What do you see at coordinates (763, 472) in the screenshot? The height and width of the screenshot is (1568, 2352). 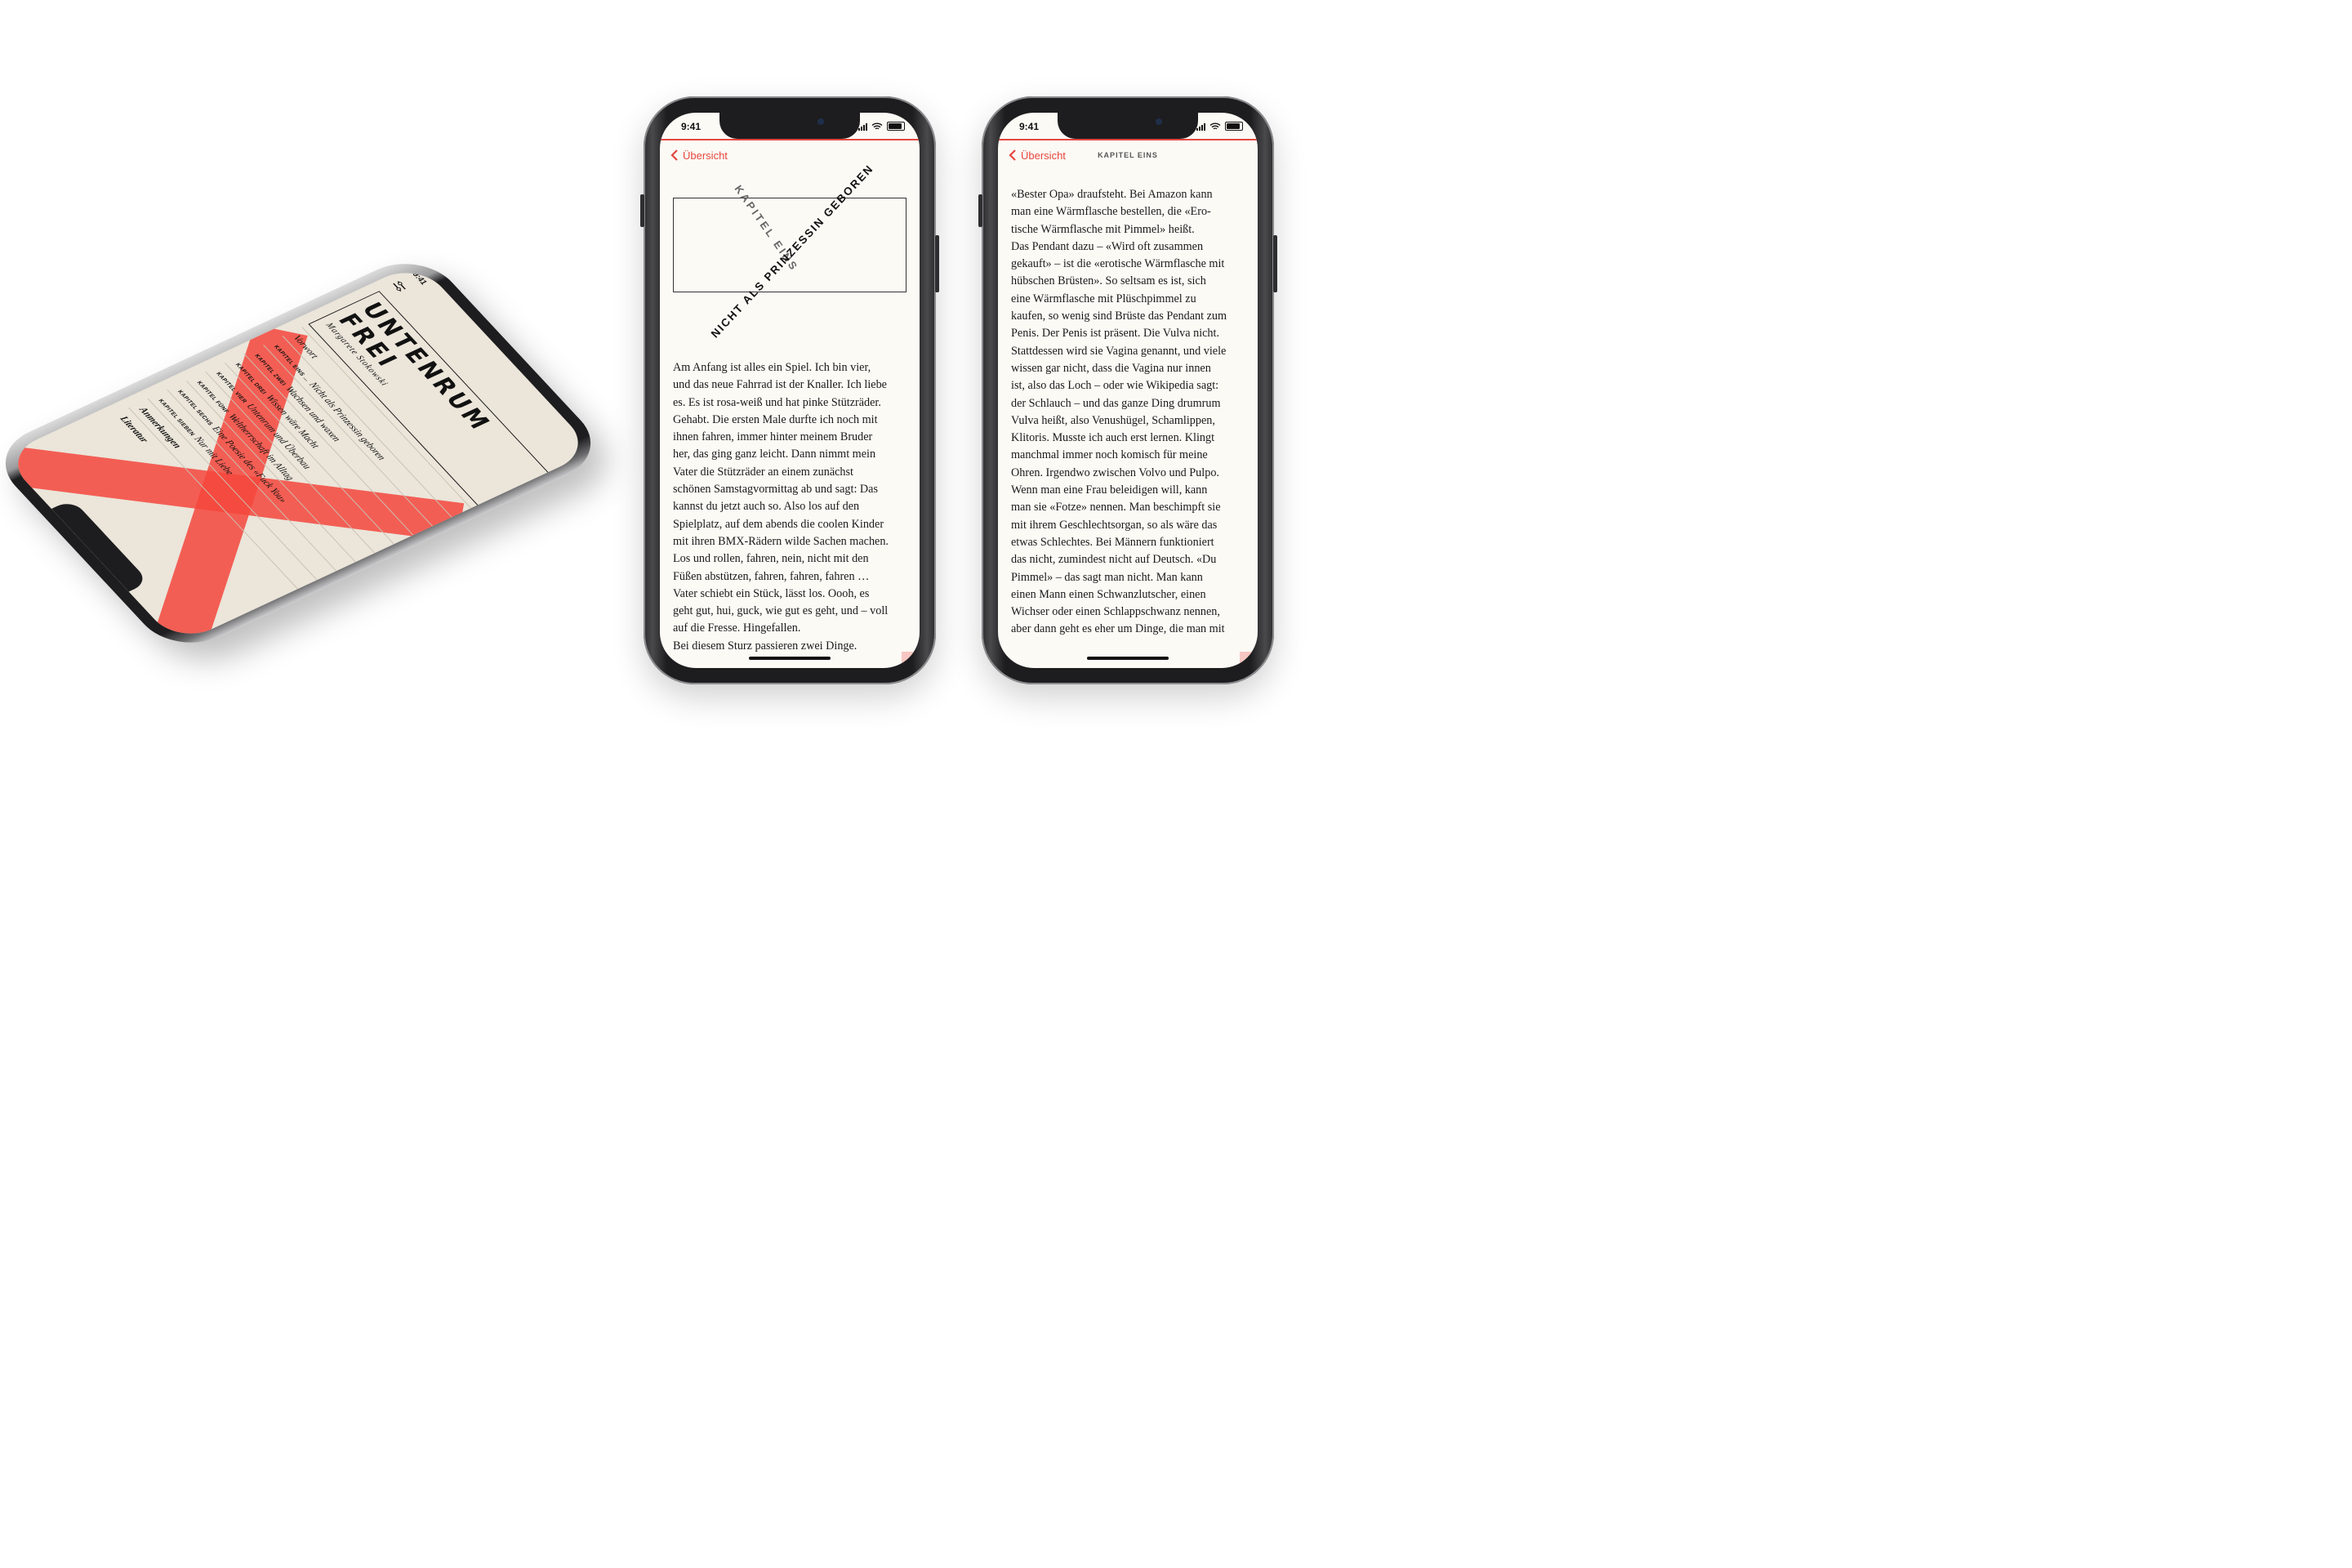 I see `text-line: Vater die Stützräder an einem zunächst` at bounding box center [763, 472].